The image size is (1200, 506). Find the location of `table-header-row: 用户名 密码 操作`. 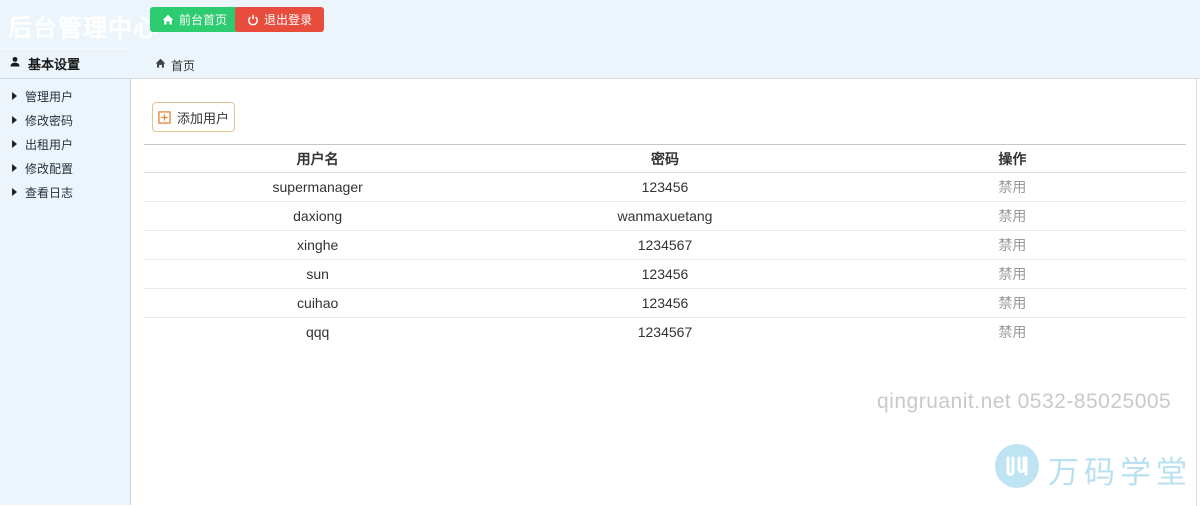

table-header-row: 用户名 密码 操作 is located at coordinates (665, 158).